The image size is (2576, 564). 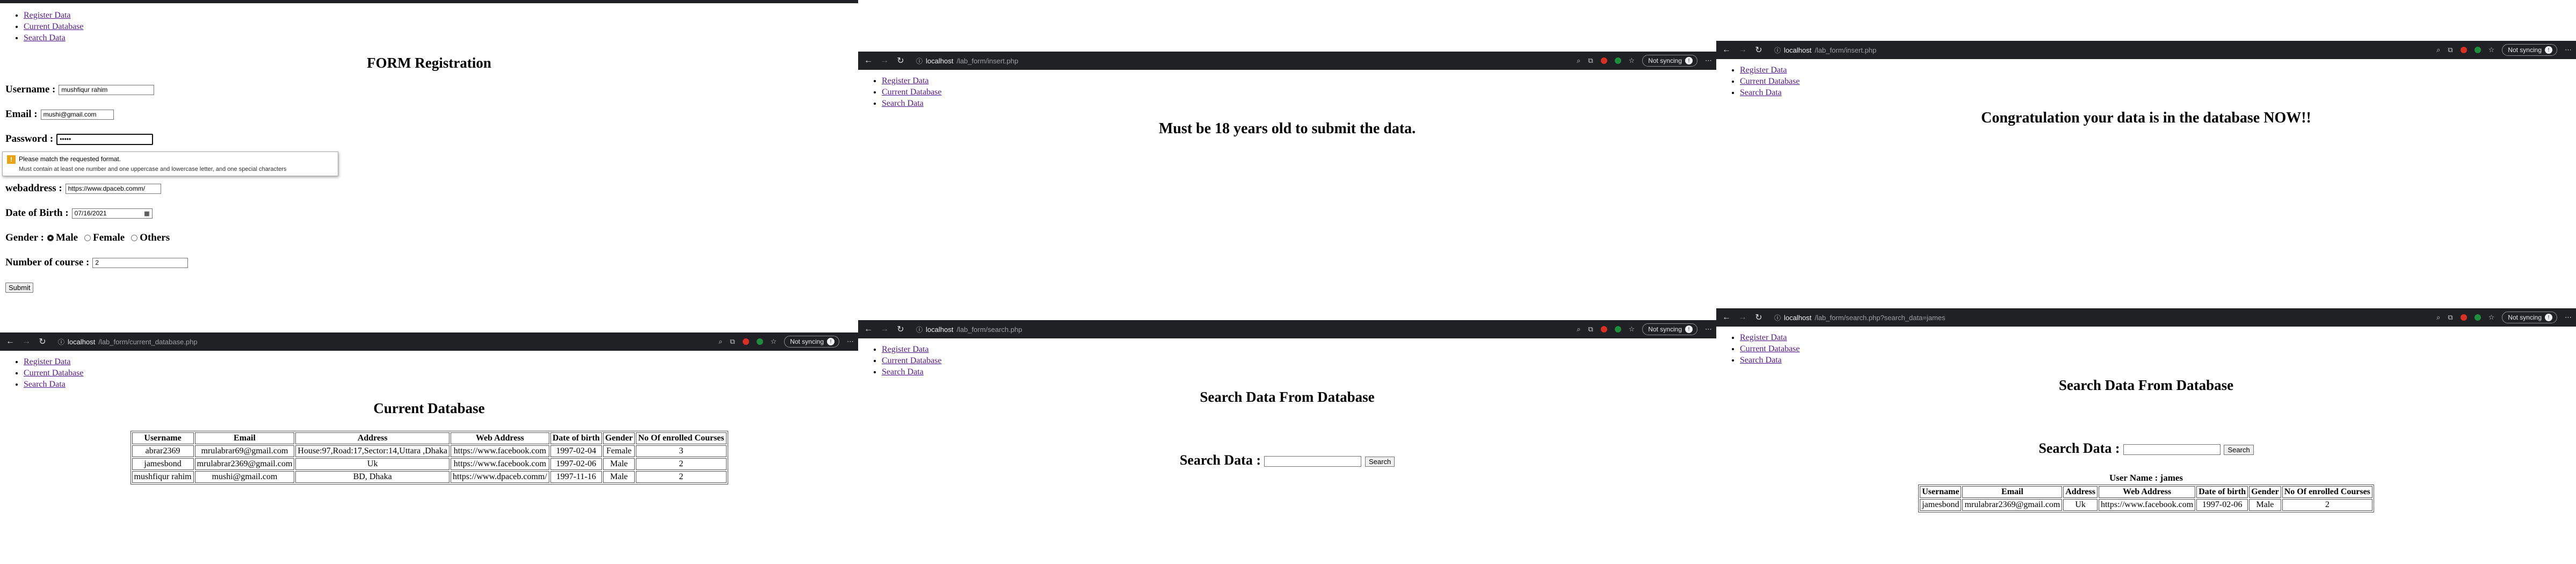 What do you see at coordinates (61, 342) in the screenshot?
I see `info-icon: ⓘ` at bounding box center [61, 342].